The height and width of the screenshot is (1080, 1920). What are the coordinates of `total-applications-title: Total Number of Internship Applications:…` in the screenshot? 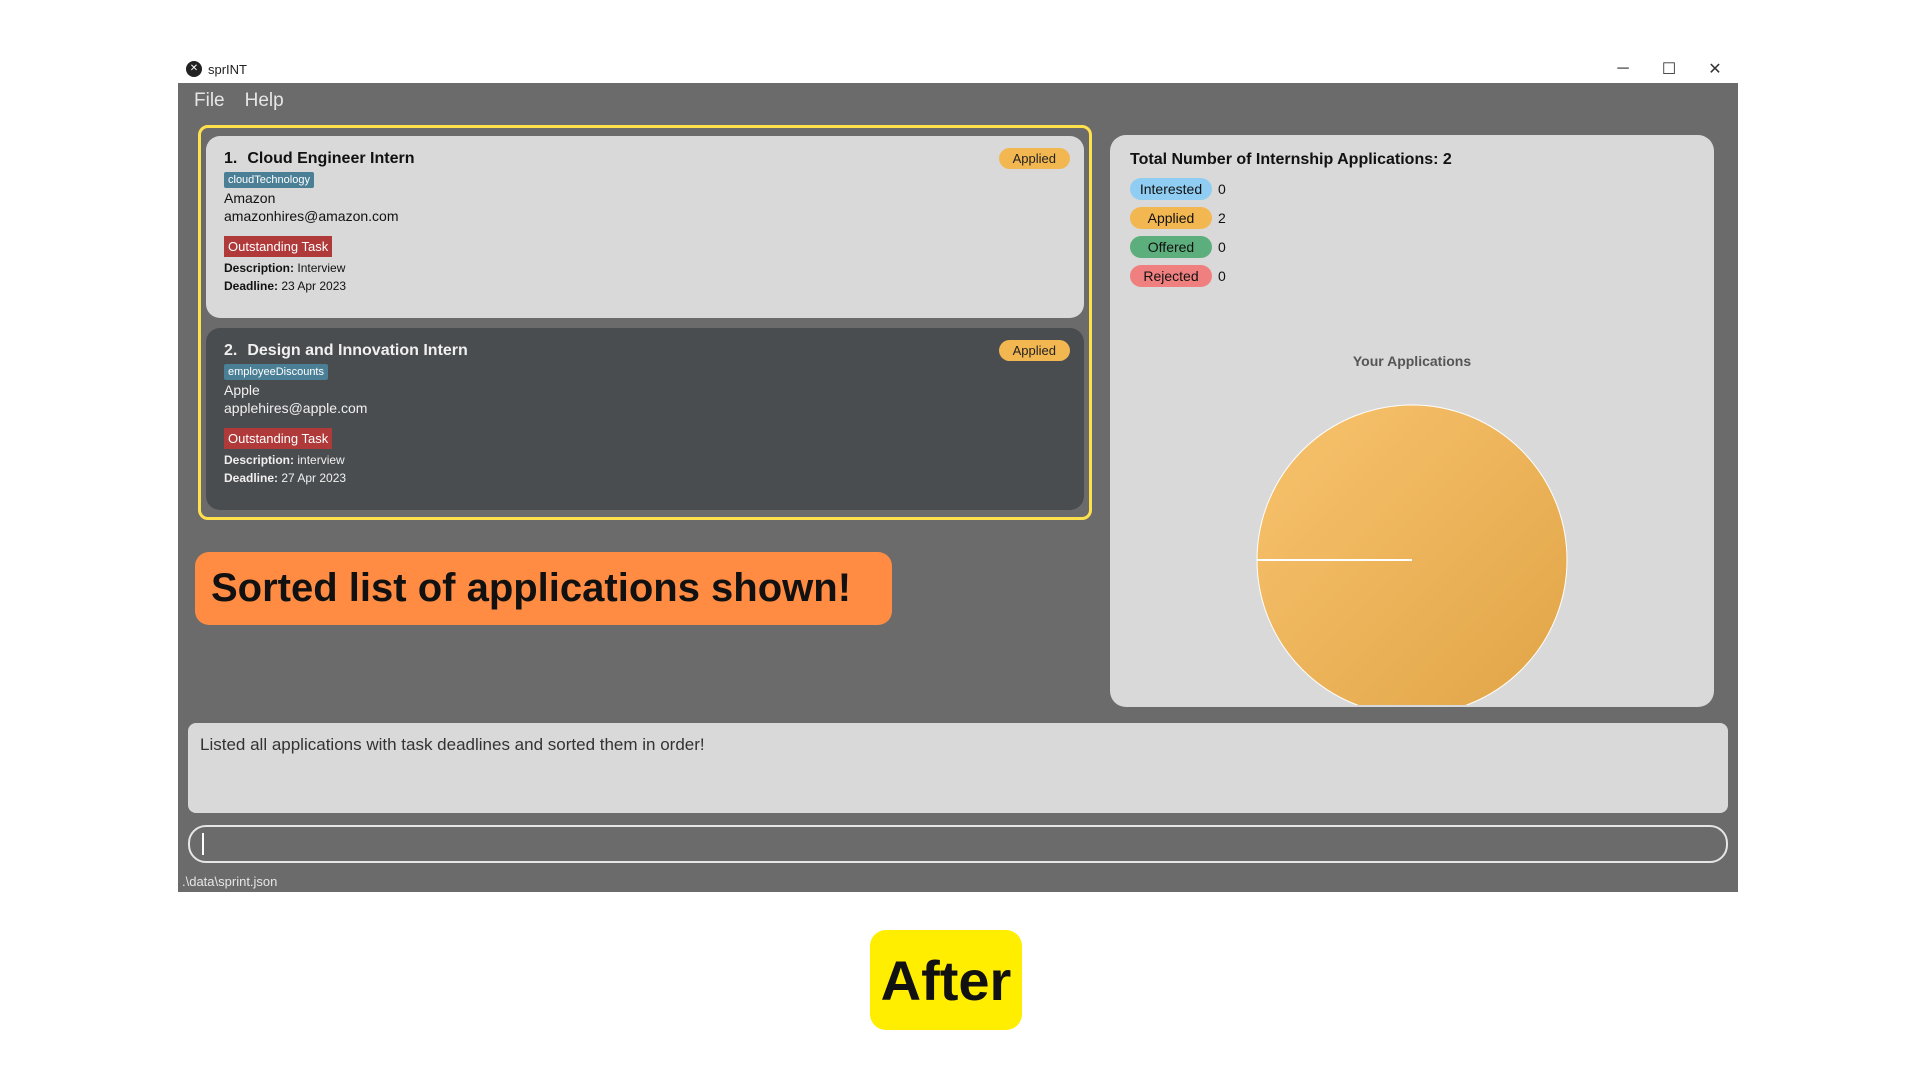 It's located at (1291, 159).